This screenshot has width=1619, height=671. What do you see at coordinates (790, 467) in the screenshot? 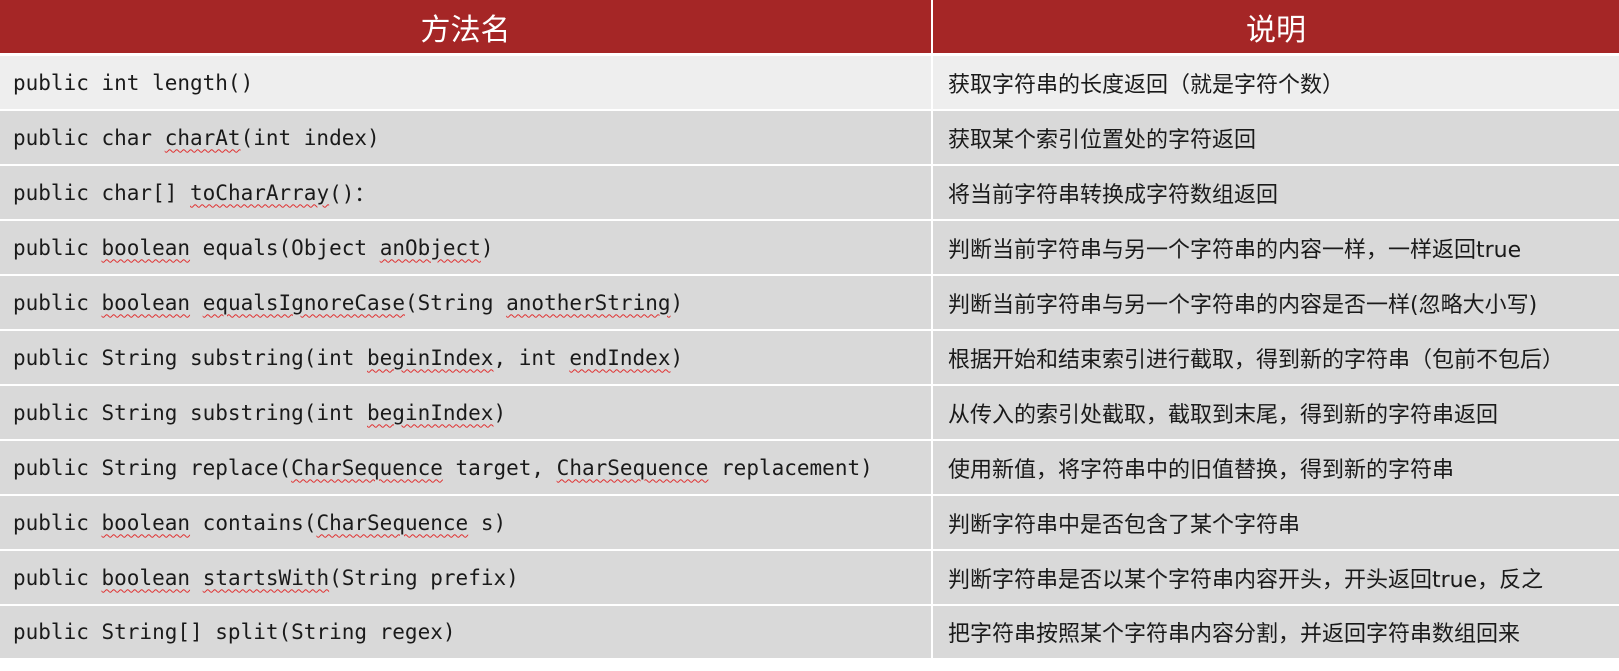
I see `signature-token: replacement)` at bounding box center [790, 467].